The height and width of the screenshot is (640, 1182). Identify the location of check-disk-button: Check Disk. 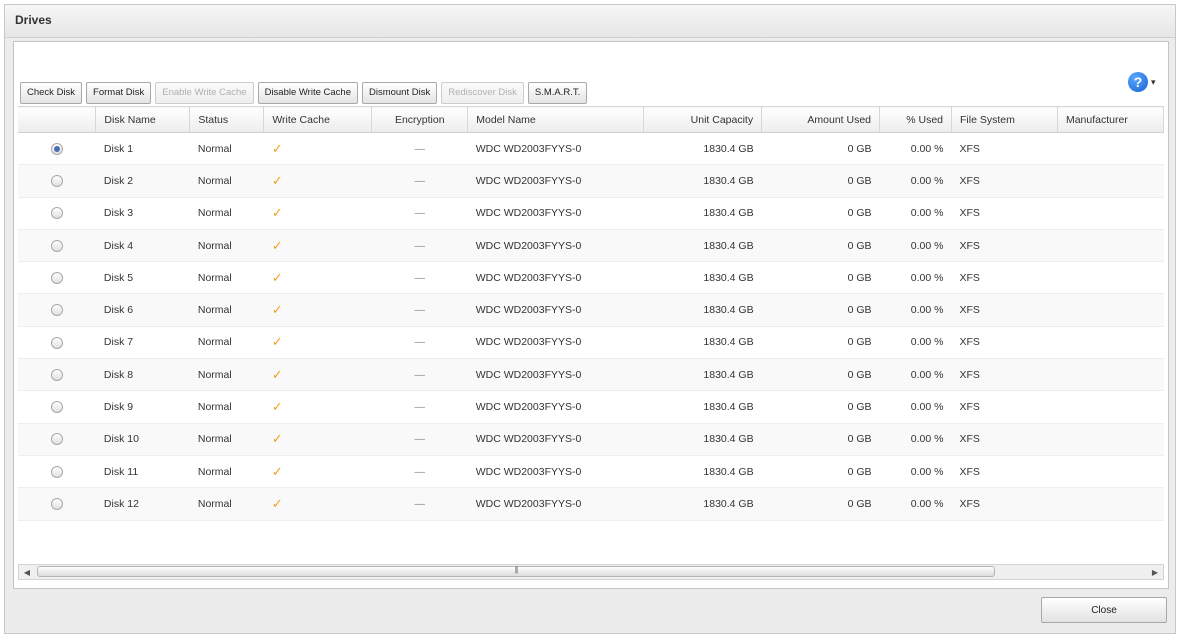
(51, 93).